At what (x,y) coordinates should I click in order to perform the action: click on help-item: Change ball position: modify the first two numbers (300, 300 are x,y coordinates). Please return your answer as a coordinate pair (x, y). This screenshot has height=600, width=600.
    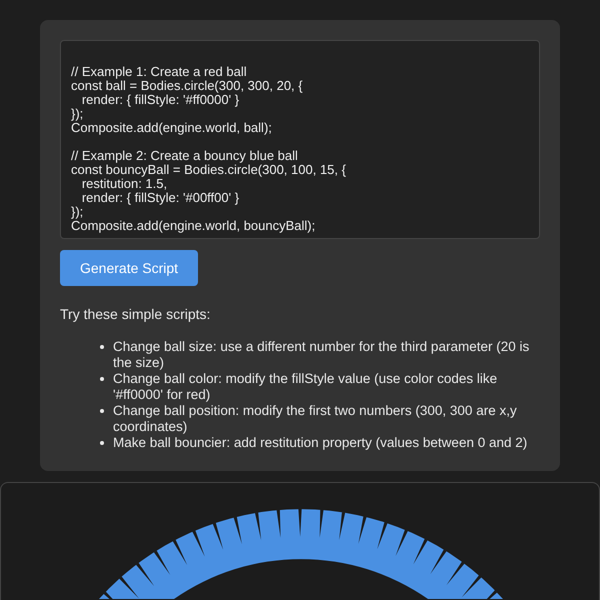
    Looking at the image, I should click on (315, 419).